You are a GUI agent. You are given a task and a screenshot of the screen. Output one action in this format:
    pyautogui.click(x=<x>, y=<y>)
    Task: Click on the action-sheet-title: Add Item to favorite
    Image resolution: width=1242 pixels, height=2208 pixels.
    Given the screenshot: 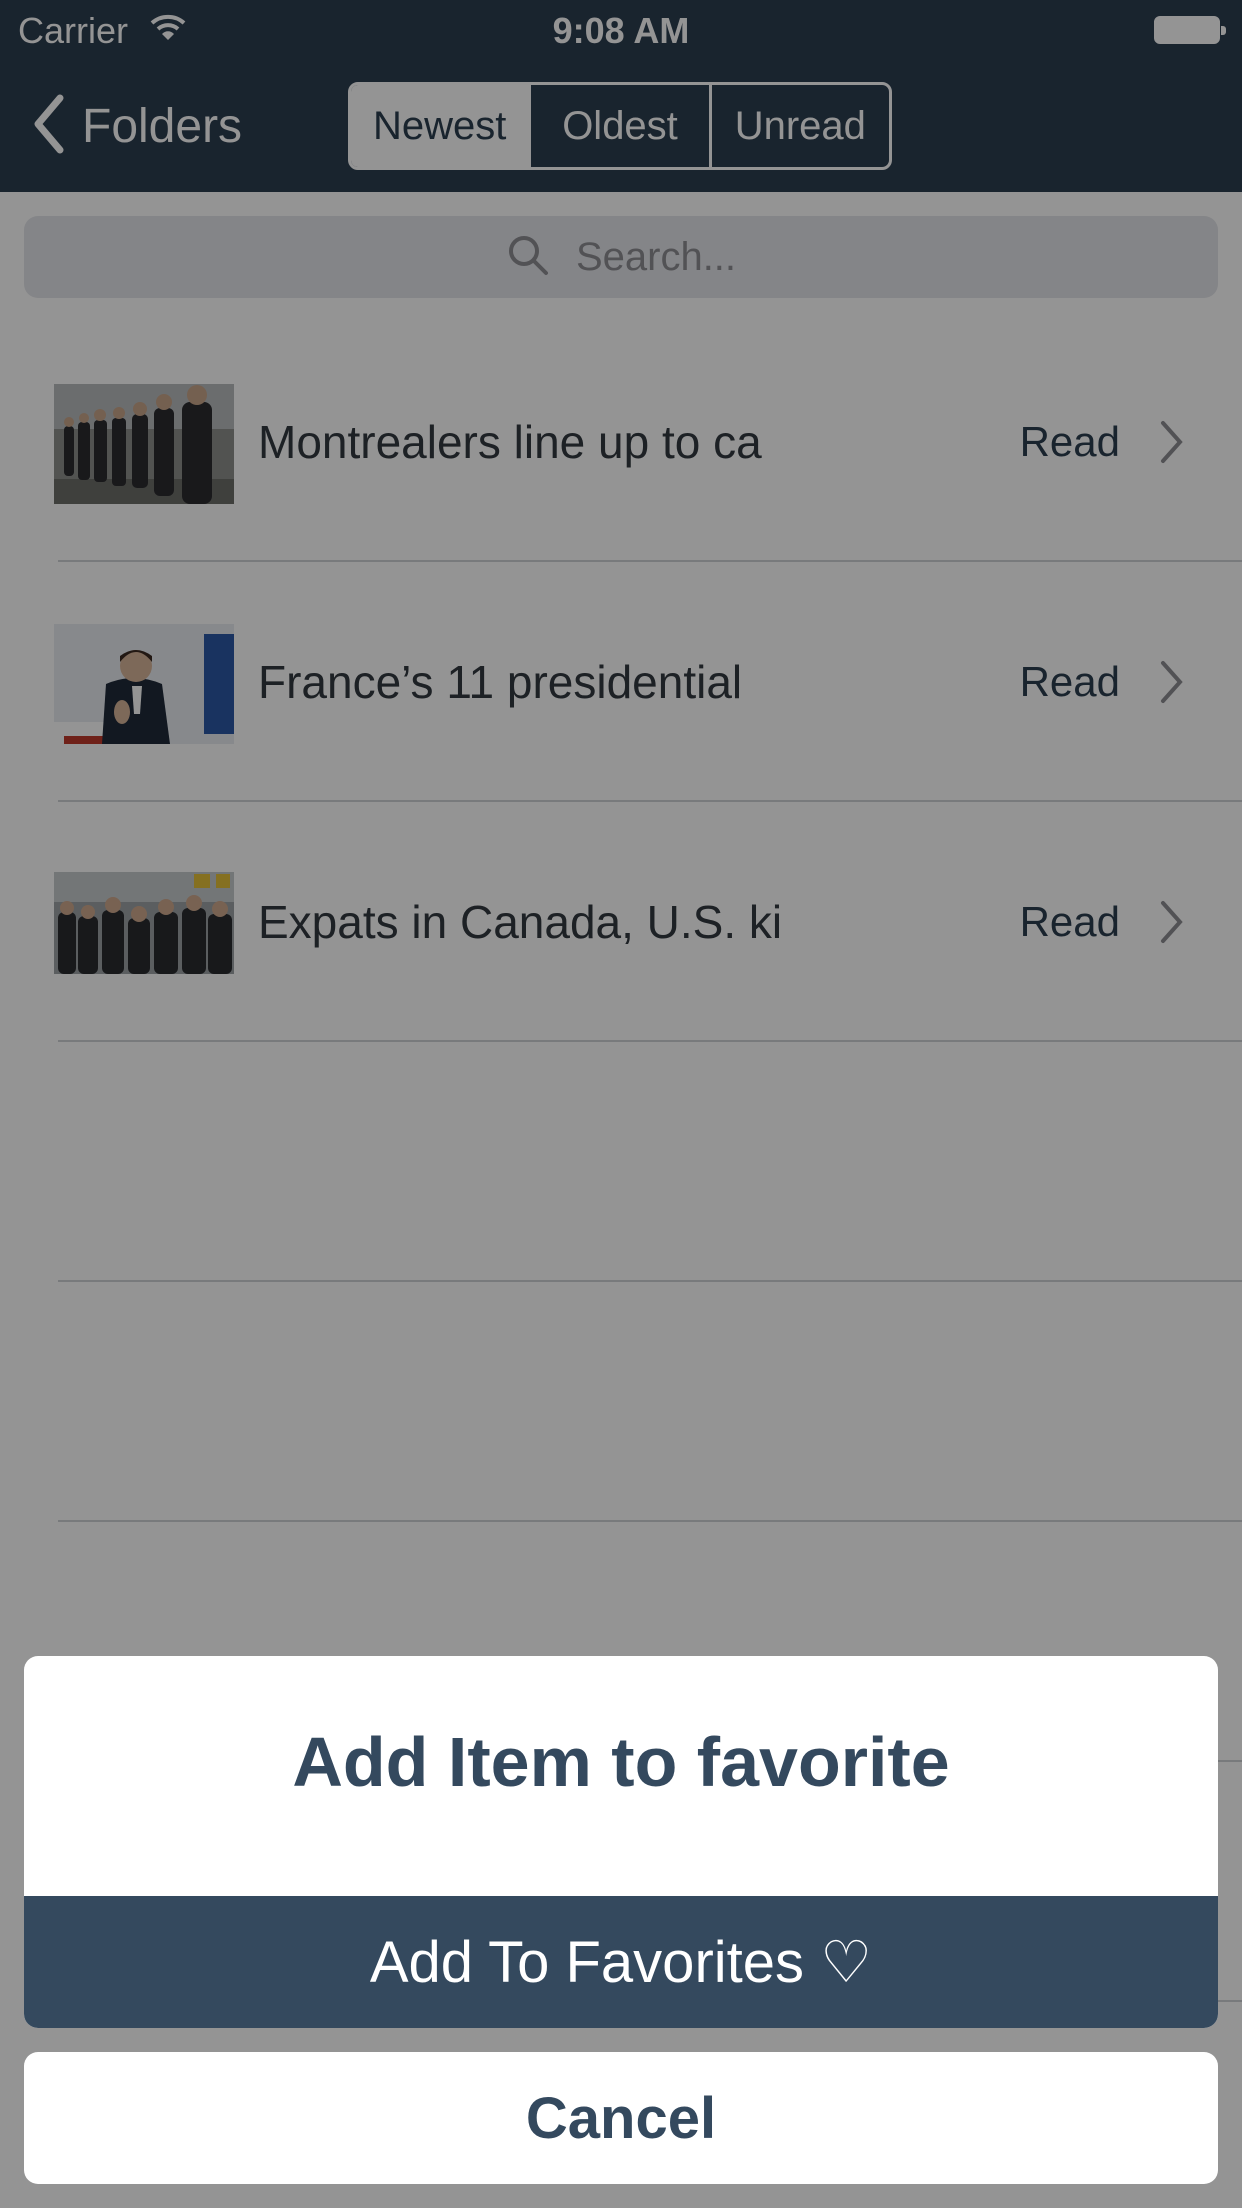 What is the action you would take?
    pyautogui.click(x=621, y=1762)
    